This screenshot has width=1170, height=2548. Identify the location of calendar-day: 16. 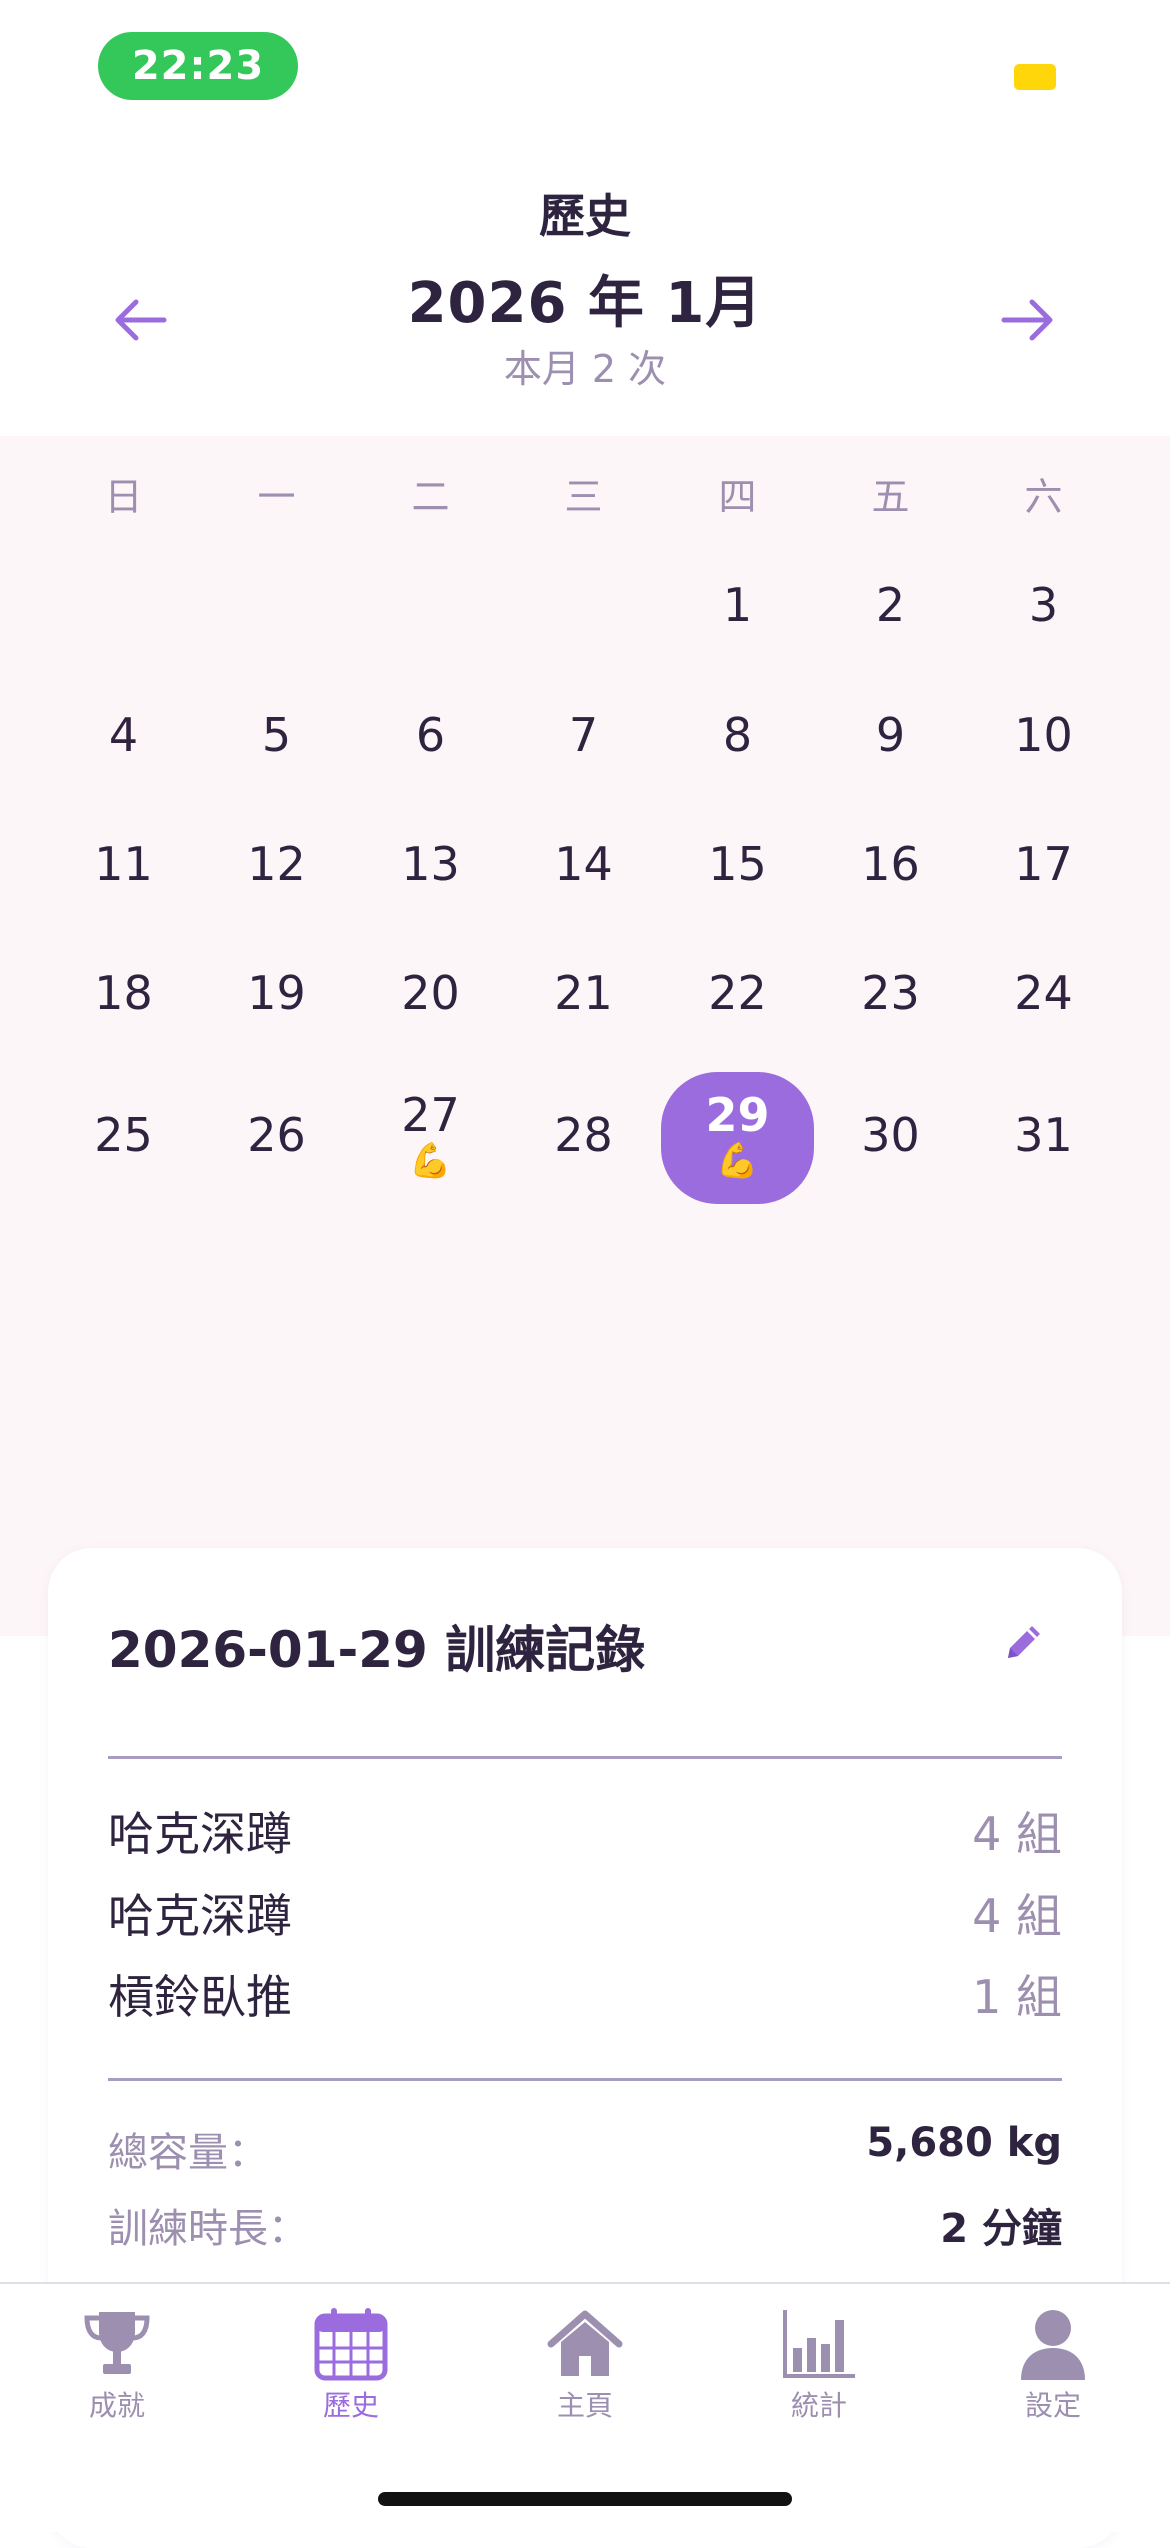
(890, 906).